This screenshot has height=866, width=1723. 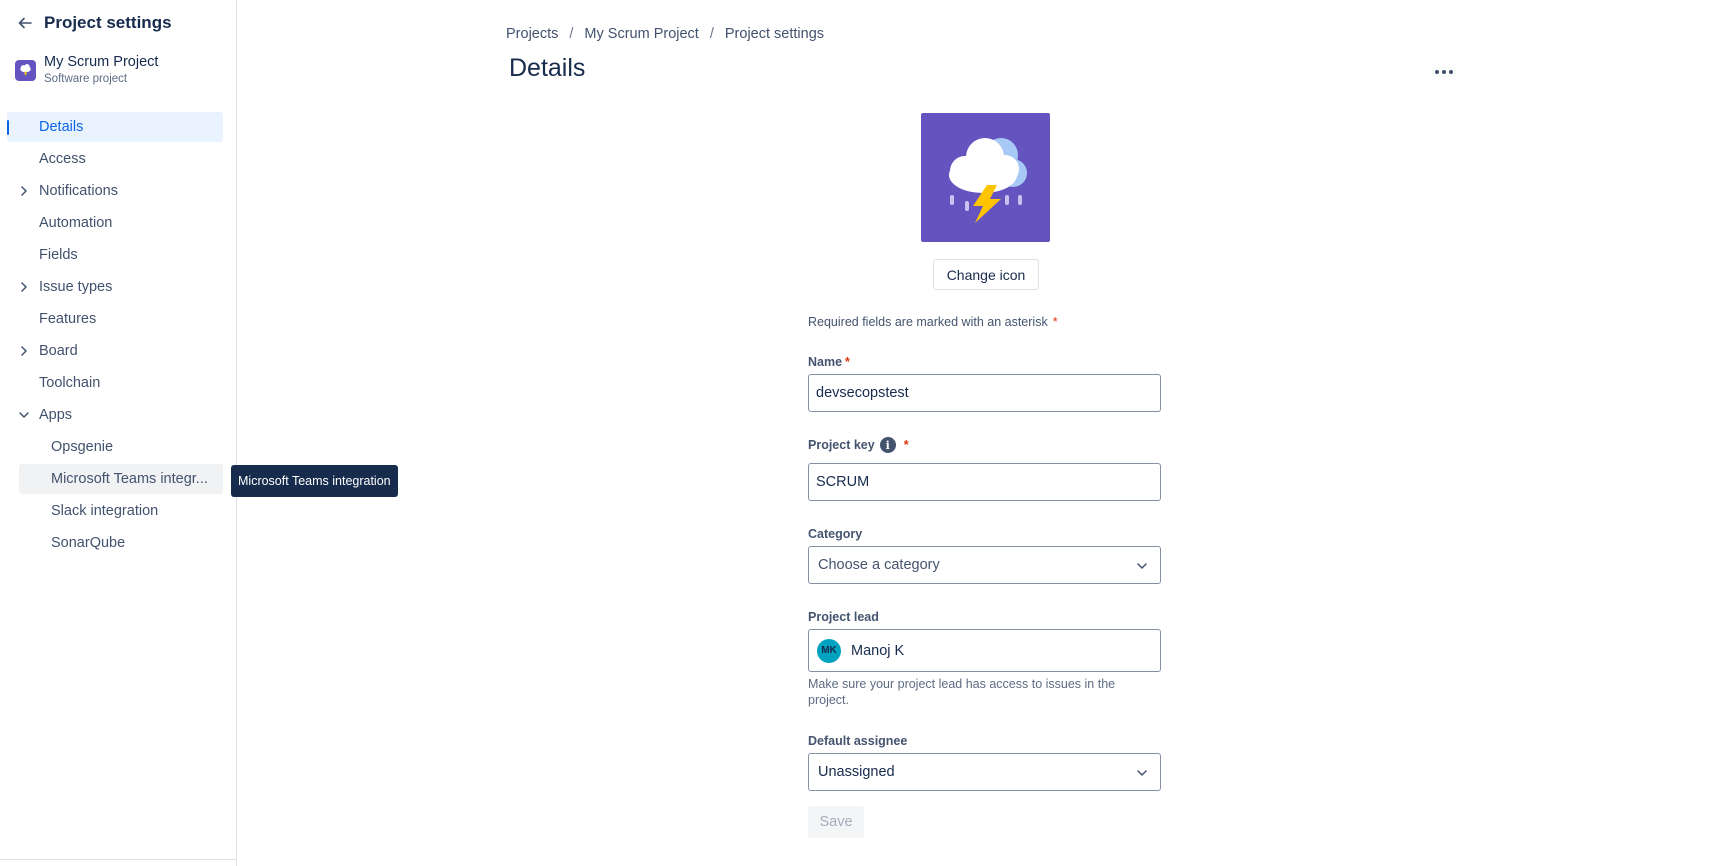 I want to click on sidebar-item-automation: Automation, so click(x=115, y=223).